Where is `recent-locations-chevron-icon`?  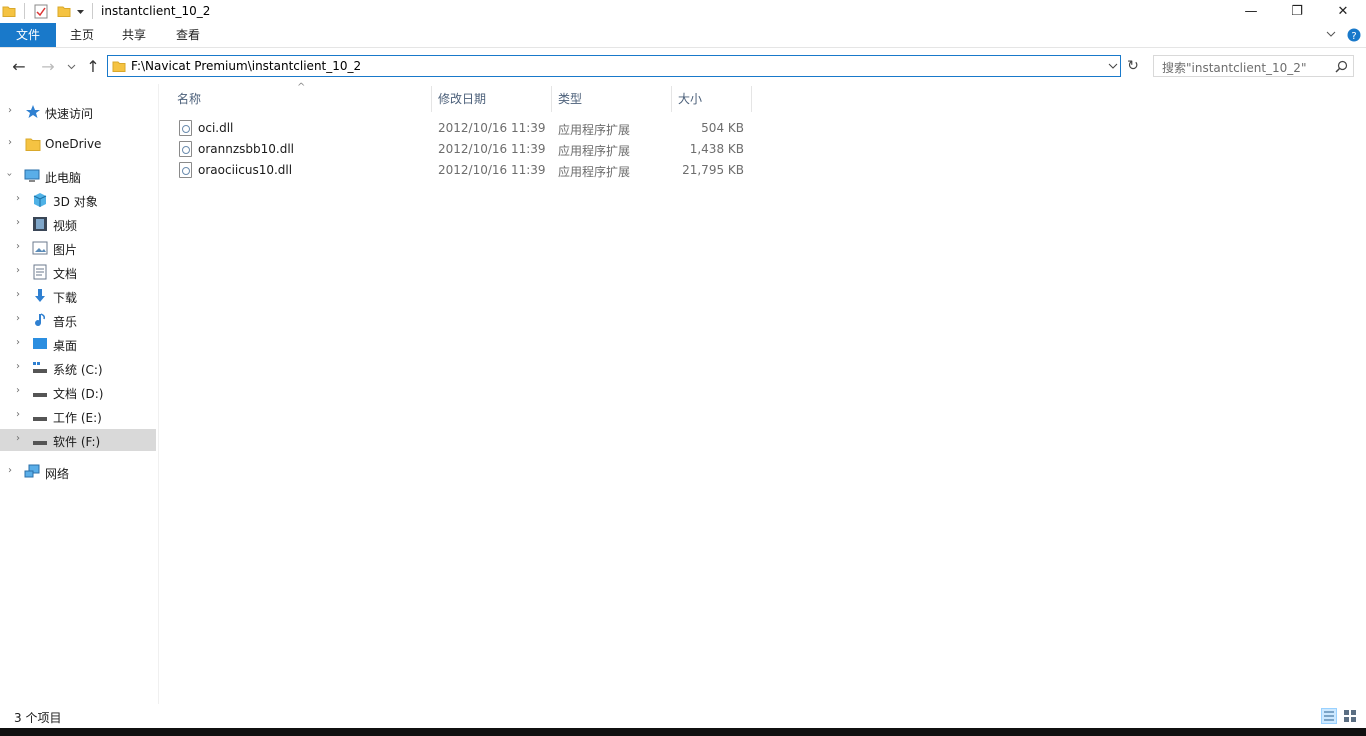 recent-locations-chevron-icon is located at coordinates (71, 67).